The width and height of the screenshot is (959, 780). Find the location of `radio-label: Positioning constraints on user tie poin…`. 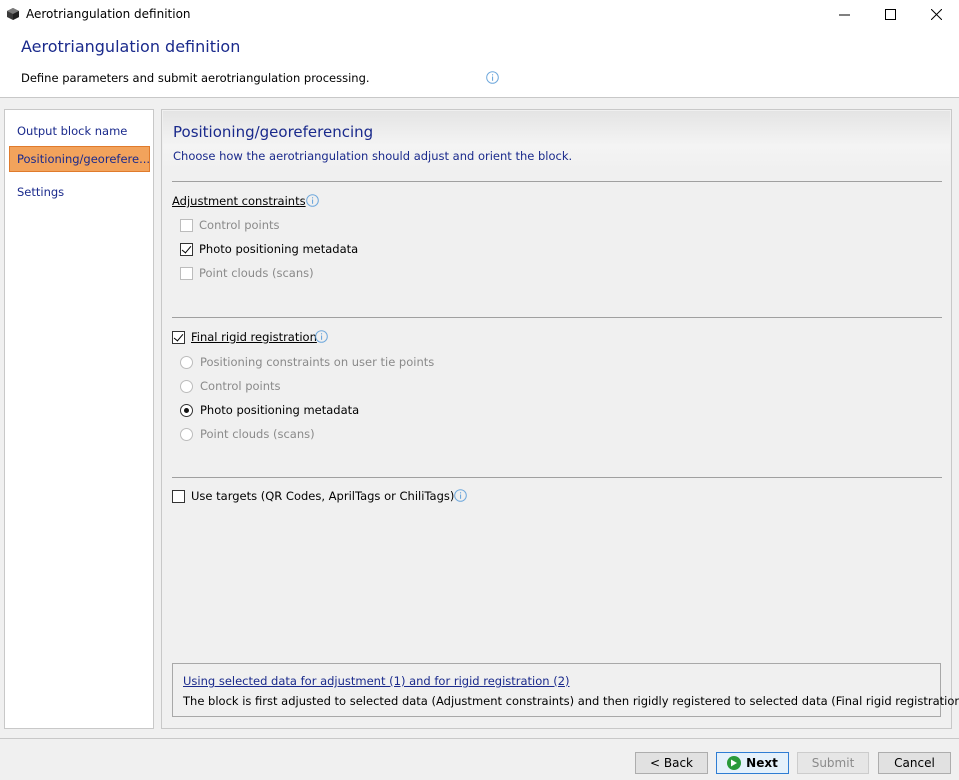

radio-label: Positioning constraints on user tie poin… is located at coordinates (317, 362).